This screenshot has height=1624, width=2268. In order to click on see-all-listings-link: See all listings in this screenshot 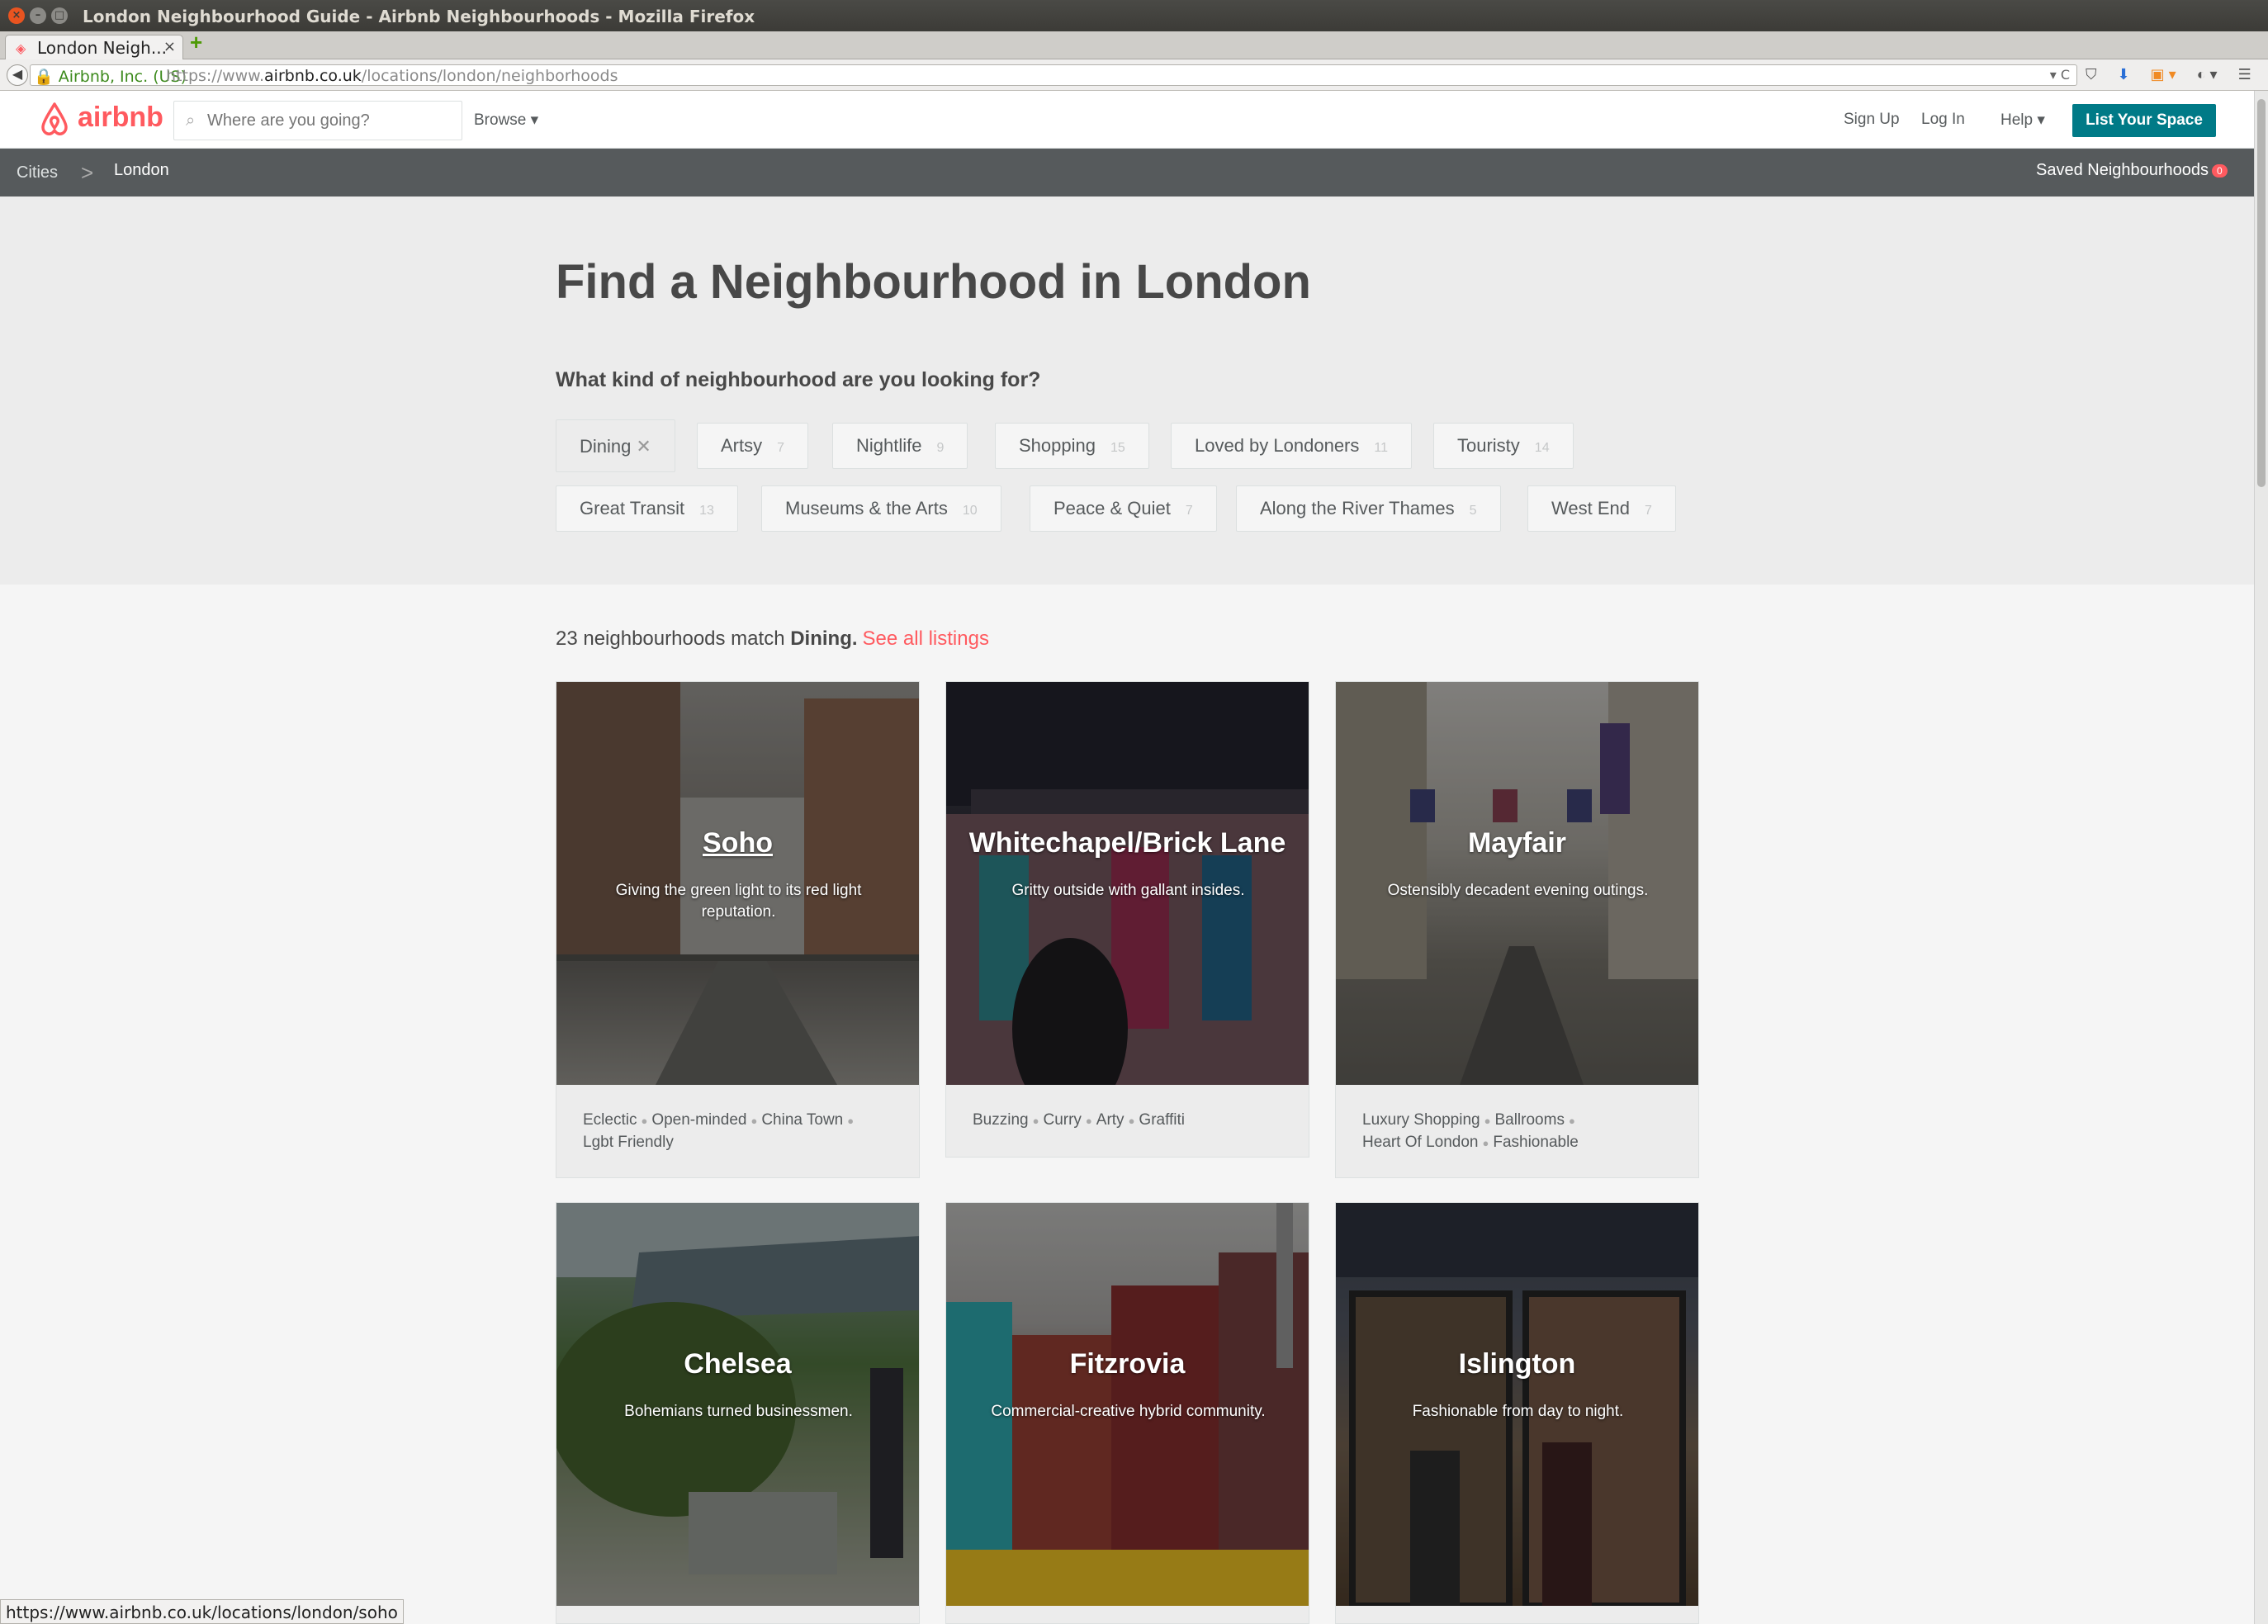, I will do `click(926, 639)`.